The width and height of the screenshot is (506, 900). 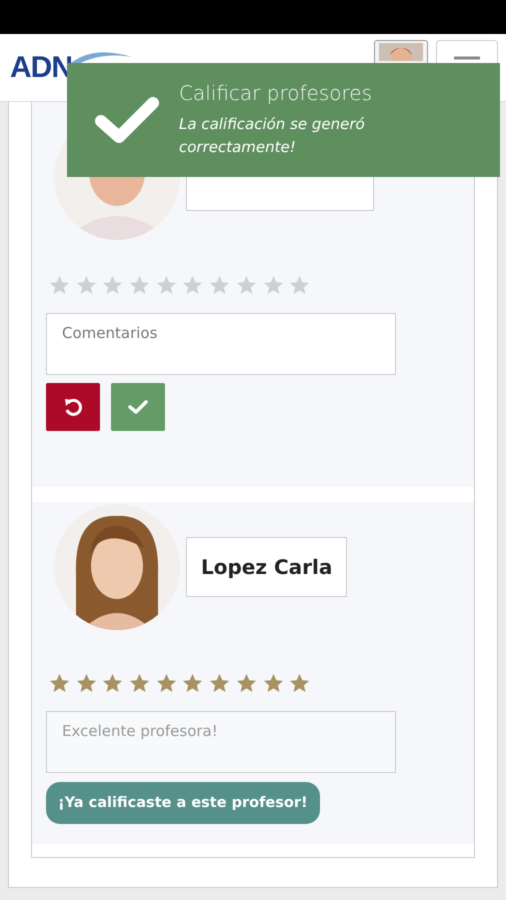 I want to click on submit-button, so click(x=138, y=407).